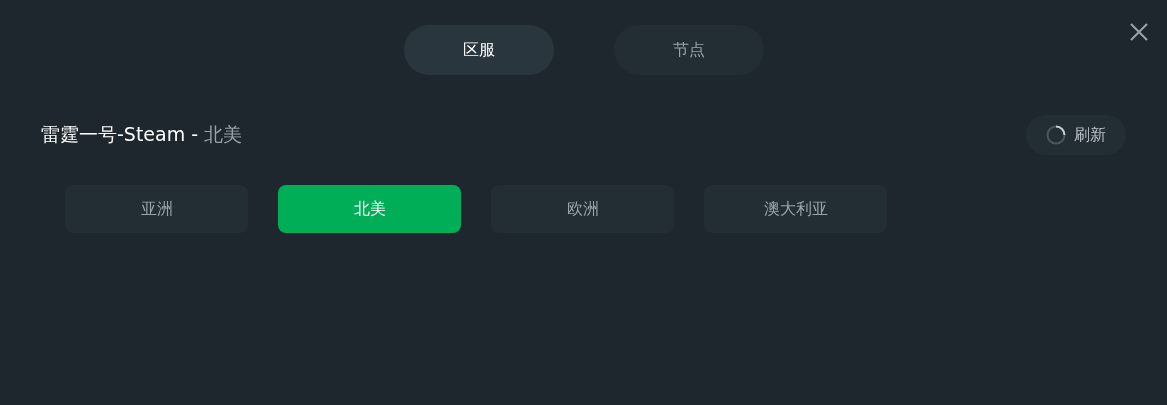 The image size is (1167, 405). I want to click on region-button: 澳大利亚, so click(795, 209).